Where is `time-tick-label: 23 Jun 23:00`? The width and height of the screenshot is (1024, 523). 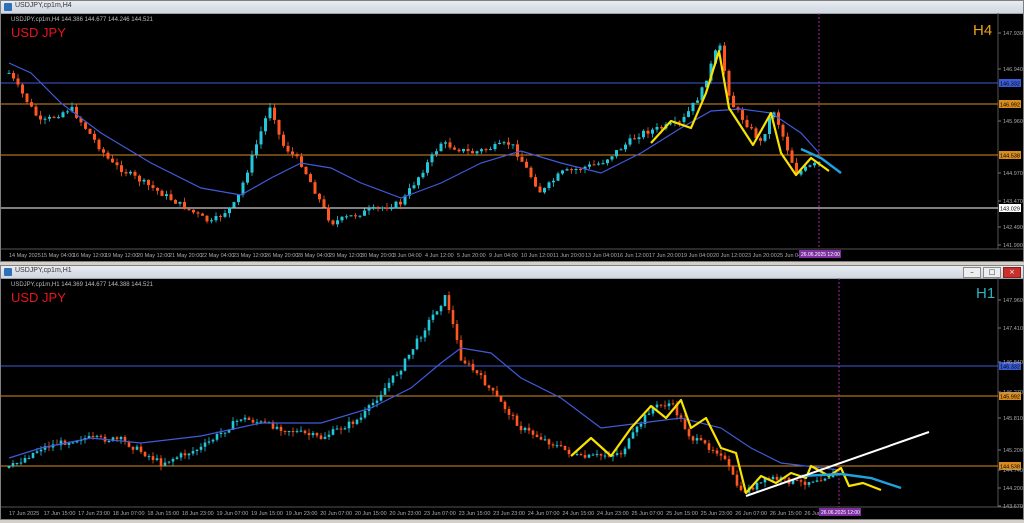 time-tick-label: 23 Jun 23:00 is located at coordinates (509, 514).